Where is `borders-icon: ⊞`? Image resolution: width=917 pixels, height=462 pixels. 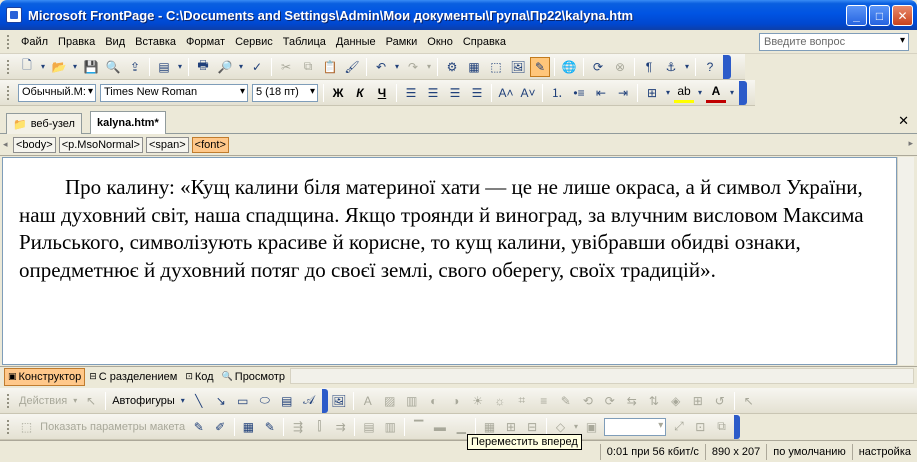 borders-icon: ⊞ is located at coordinates (652, 93).